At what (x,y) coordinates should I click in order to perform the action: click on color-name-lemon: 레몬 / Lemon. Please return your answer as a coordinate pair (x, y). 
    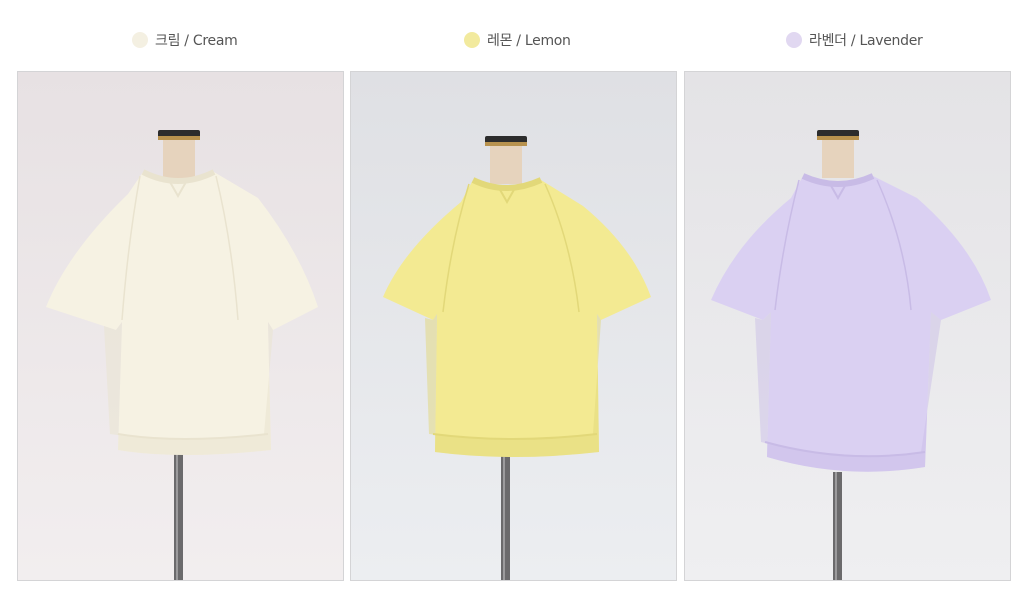
    Looking at the image, I should click on (529, 41).